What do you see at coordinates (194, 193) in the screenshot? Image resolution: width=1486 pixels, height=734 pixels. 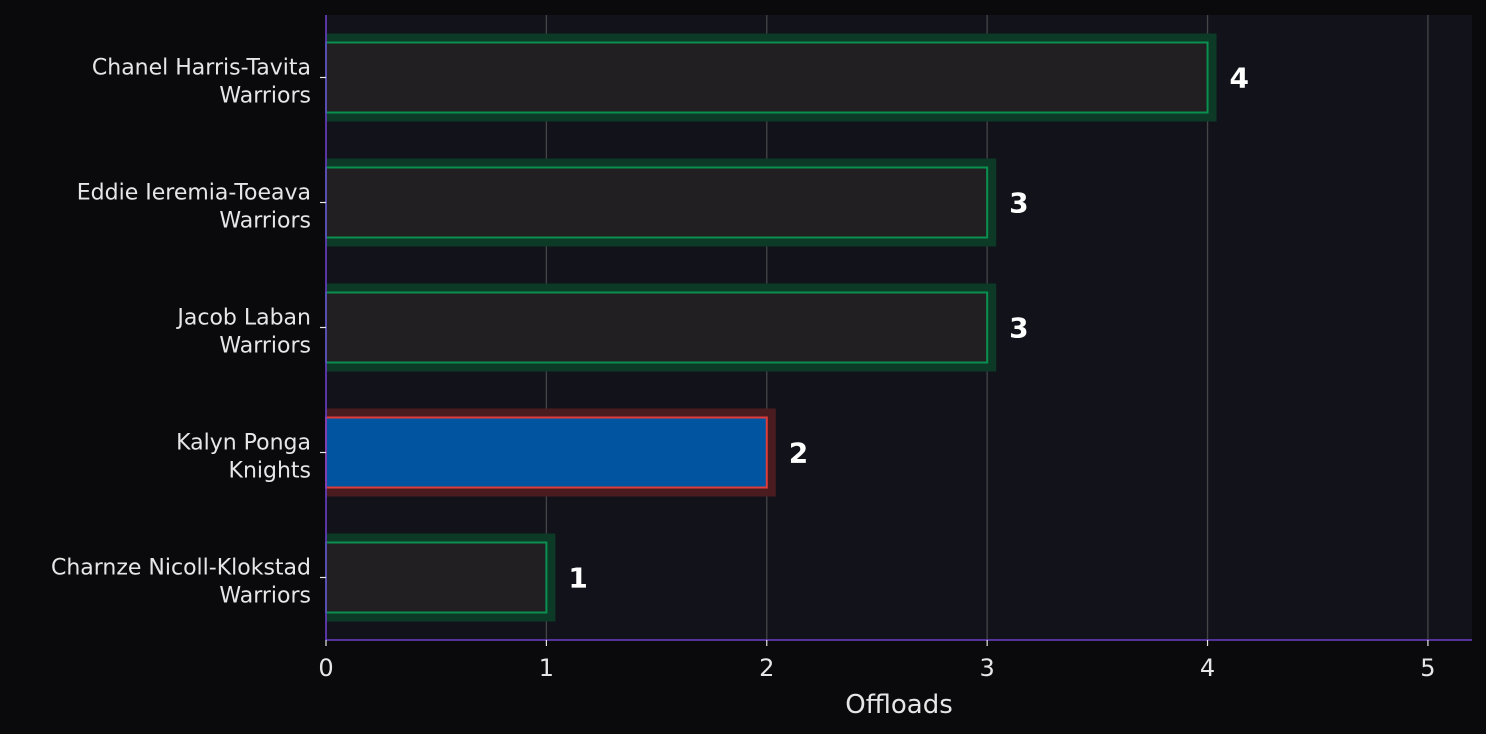 I see `category-player-name: Eddie Ieremia-Toeava` at bounding box center [194, 193].